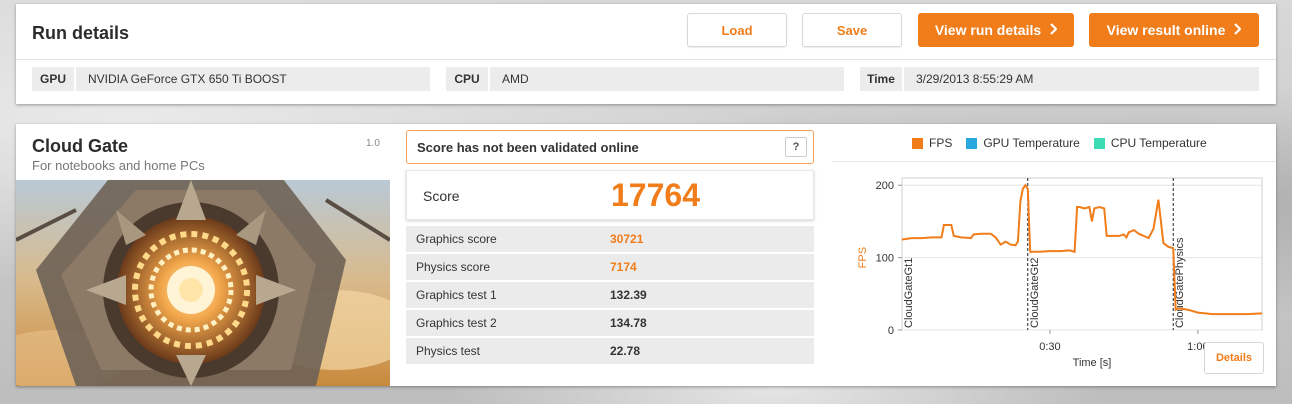 The image size is (1292, 404). What do you see at coordinates (645, 79) in the screenshot?
I see `cpu-field: CPU AMD` at bounding box center [645, 79].